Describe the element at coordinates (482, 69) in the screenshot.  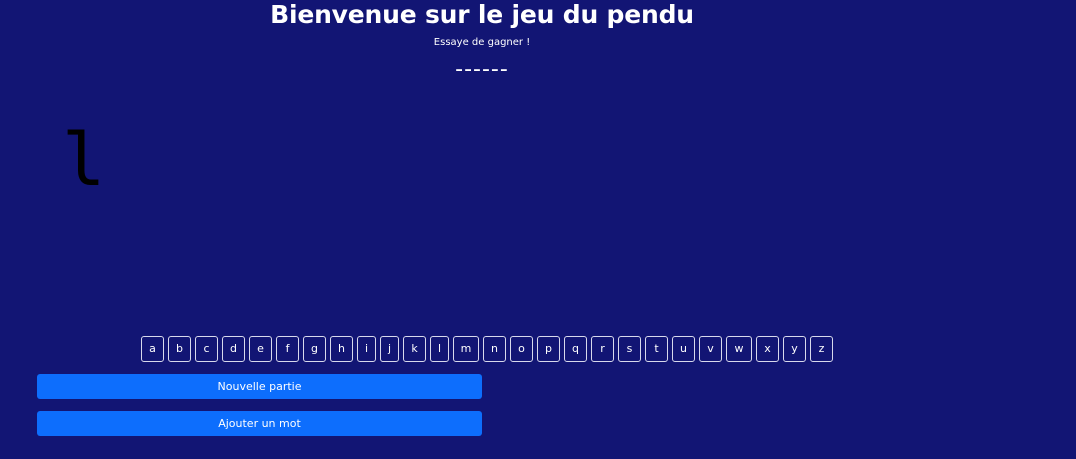
I see `masked-word: ------` at that location.